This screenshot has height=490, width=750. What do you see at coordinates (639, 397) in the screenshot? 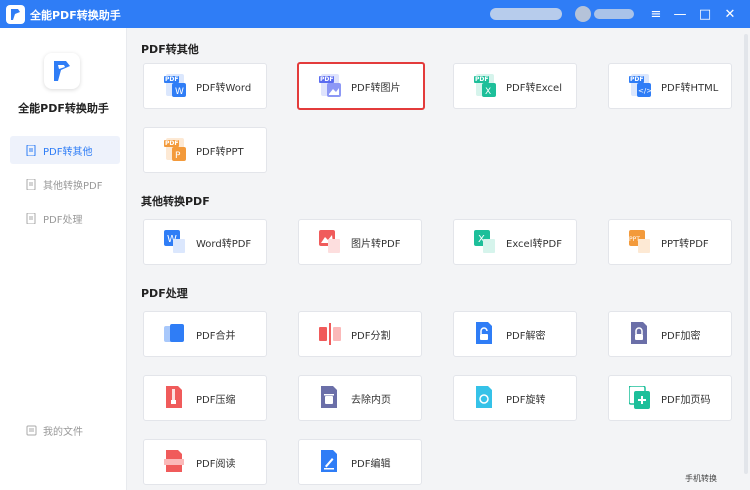
I see `page-number-icon` at bounding box center [639, 397].